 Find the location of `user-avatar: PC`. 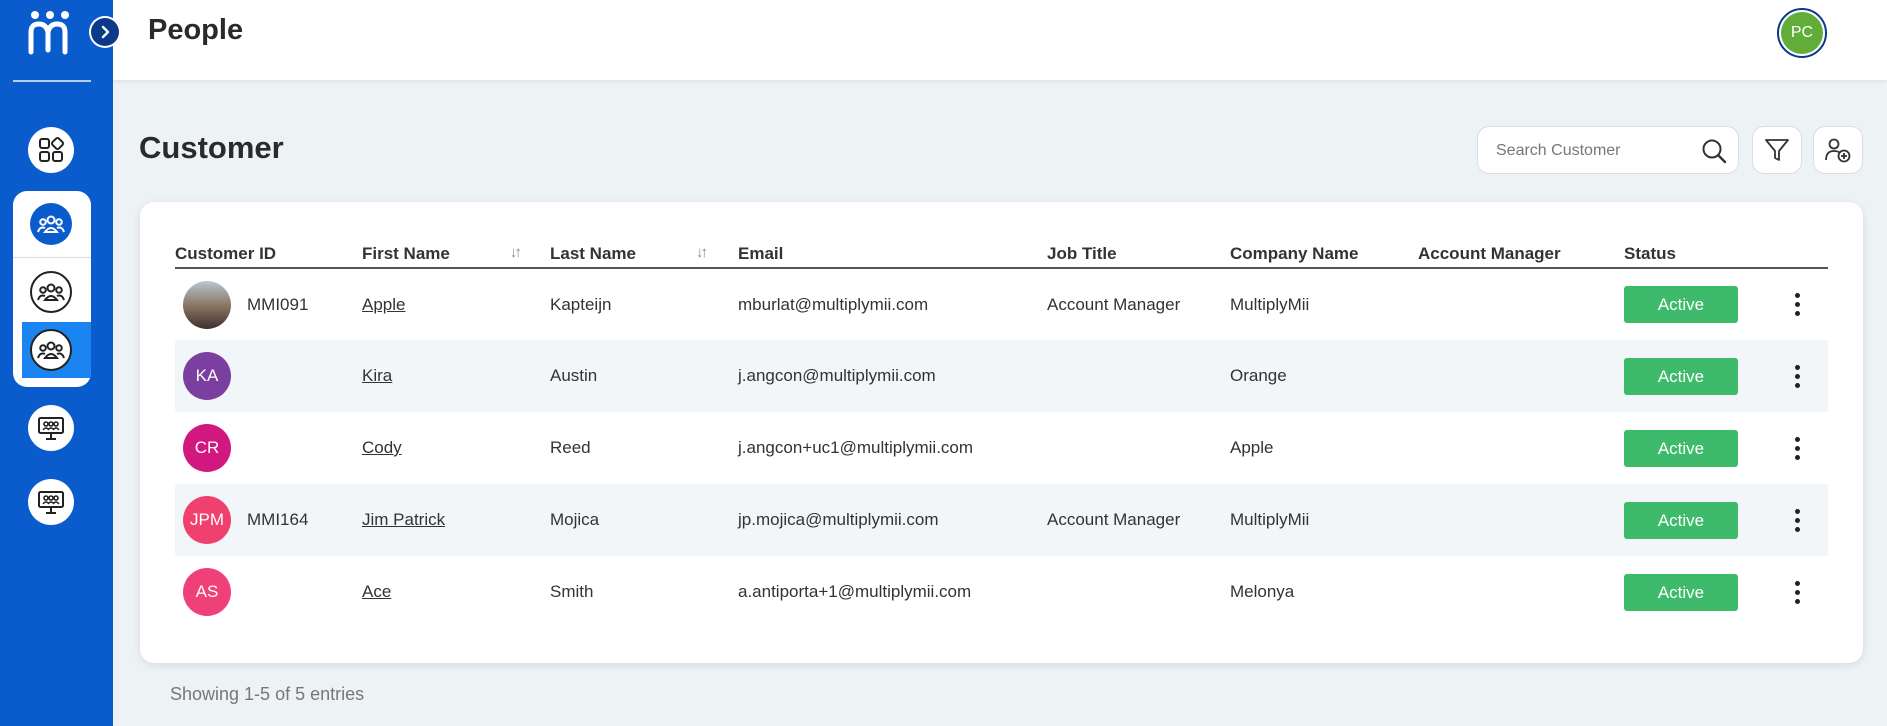

user-avatar: PC is located at coordinates (1802, 33).